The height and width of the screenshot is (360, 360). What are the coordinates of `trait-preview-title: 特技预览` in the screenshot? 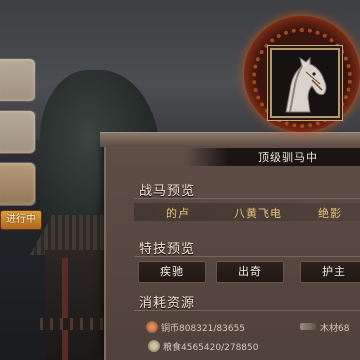 It's located at (167, 249).